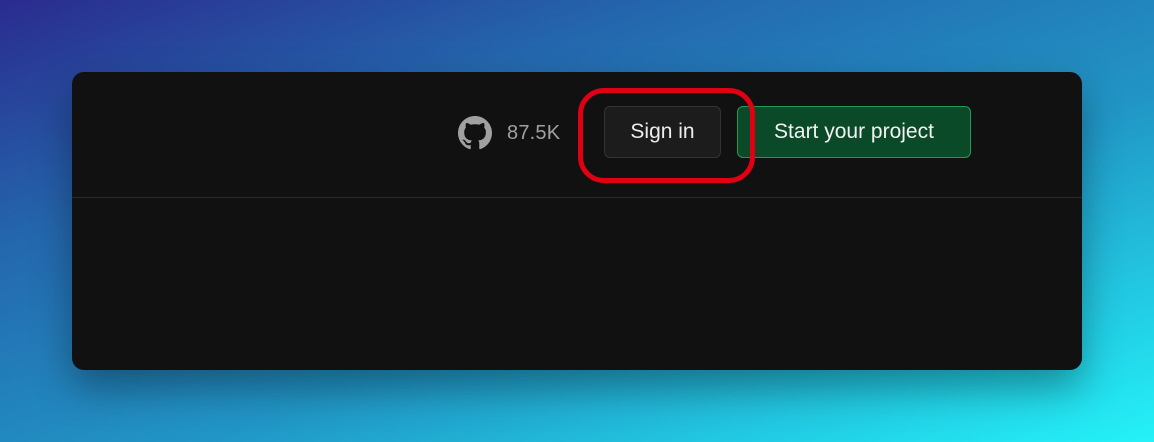 Image resolution: width=1154 pixels, height=442 pixels. Describe the element at coordinates (534, 132) in the screenshot. I see `github-star-count: 87.5K` at that location.